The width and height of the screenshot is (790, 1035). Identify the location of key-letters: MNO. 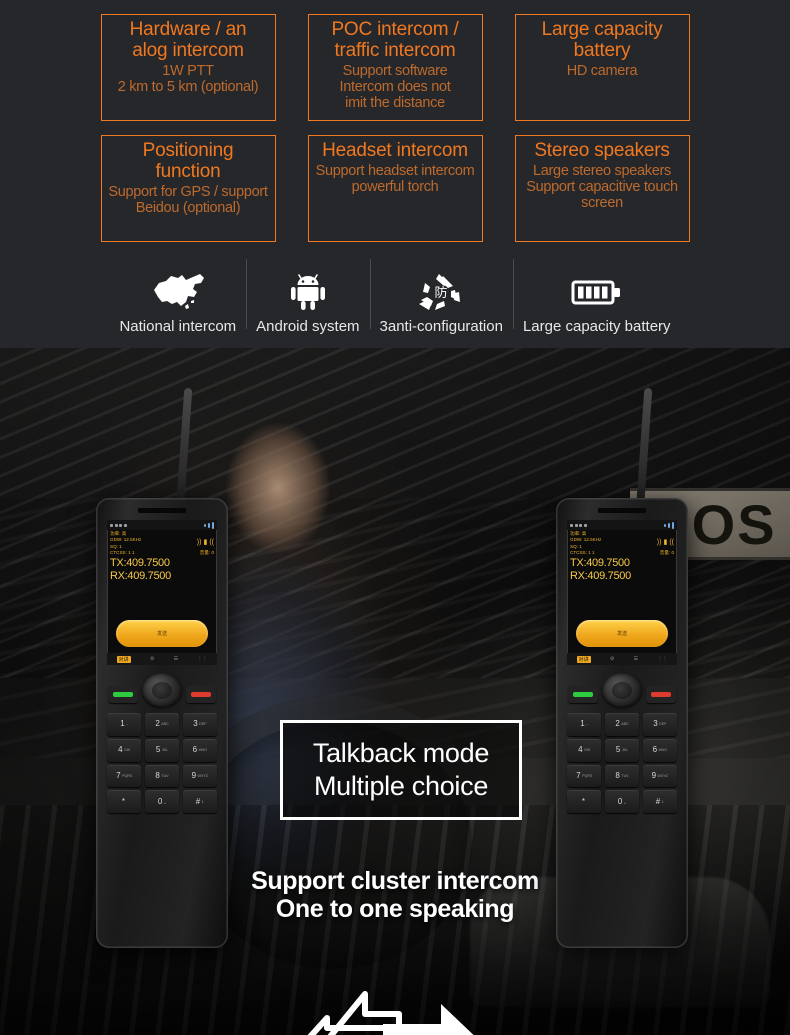
(662, 750).